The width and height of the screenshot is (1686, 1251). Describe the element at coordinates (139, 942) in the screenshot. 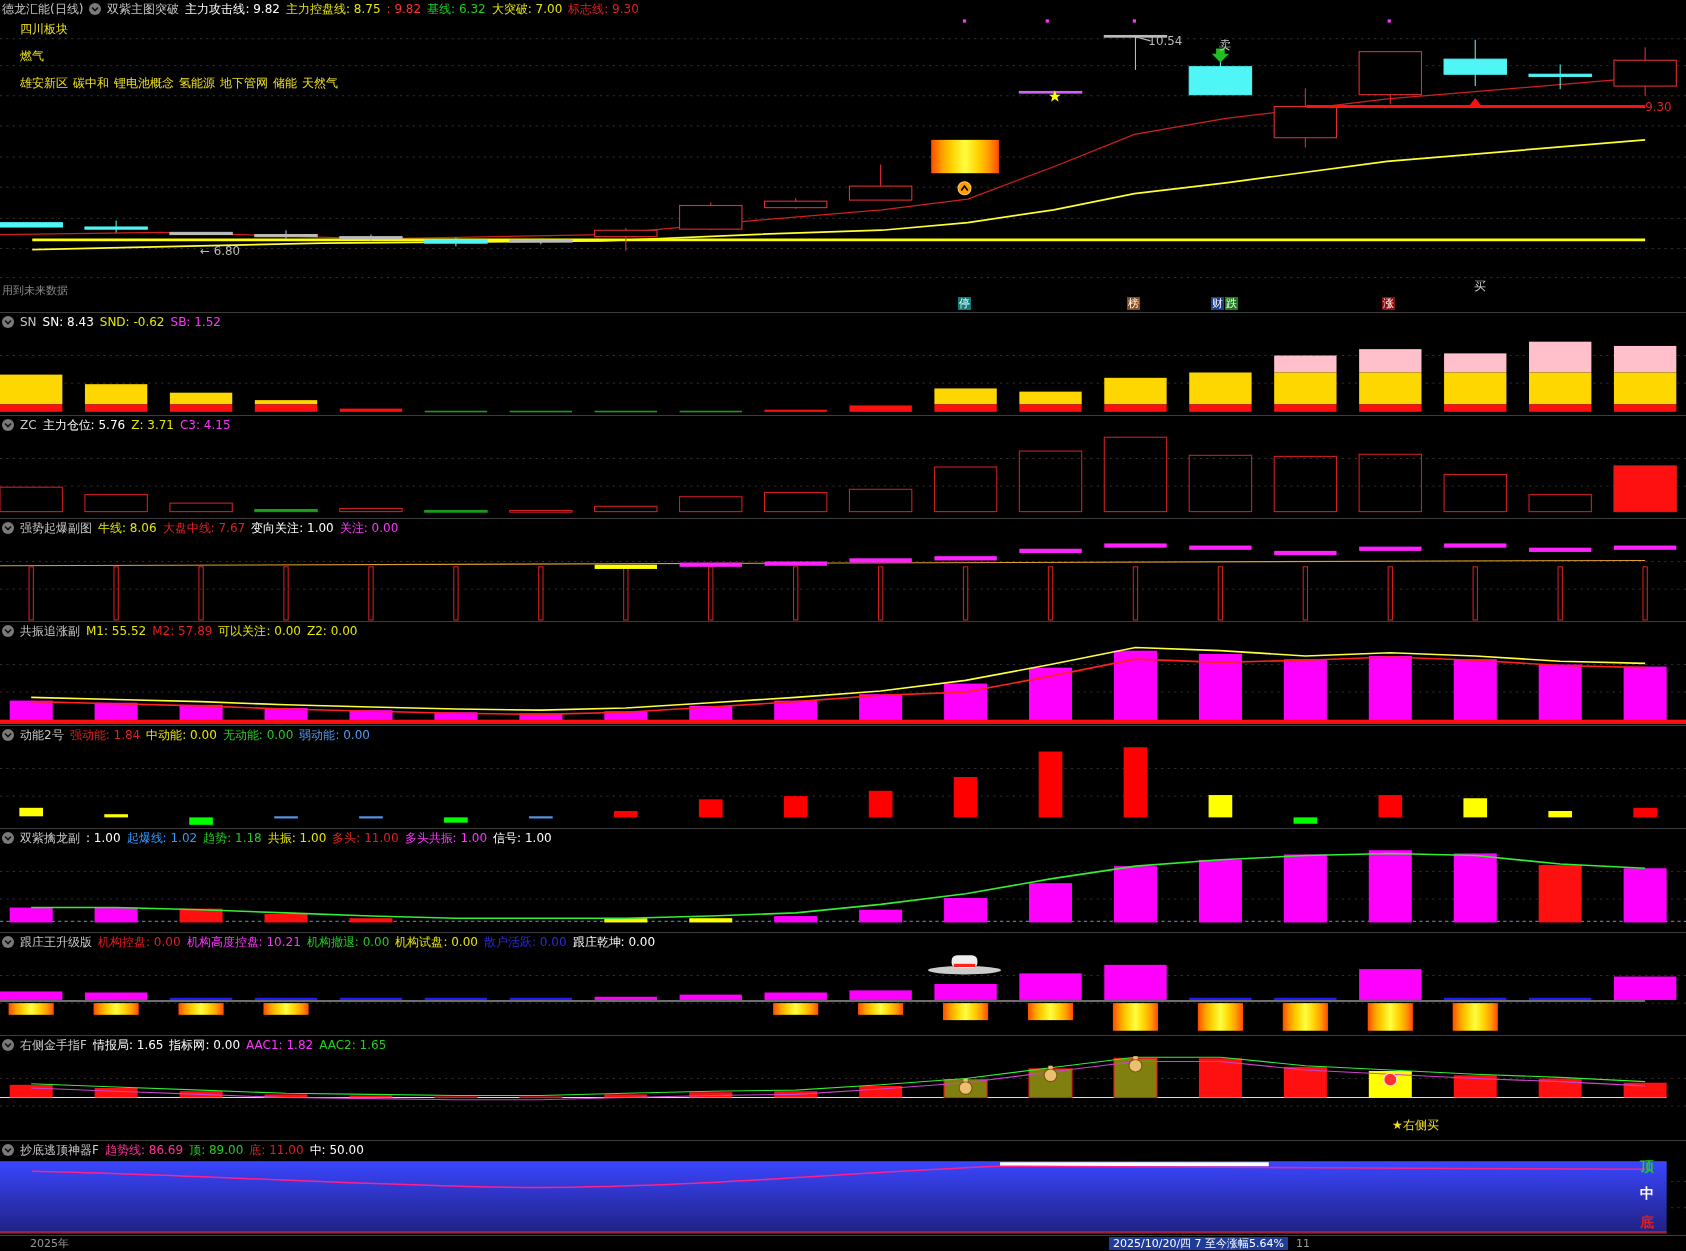

I see `indicator-value: 机构控盘: 0.00` at that location.